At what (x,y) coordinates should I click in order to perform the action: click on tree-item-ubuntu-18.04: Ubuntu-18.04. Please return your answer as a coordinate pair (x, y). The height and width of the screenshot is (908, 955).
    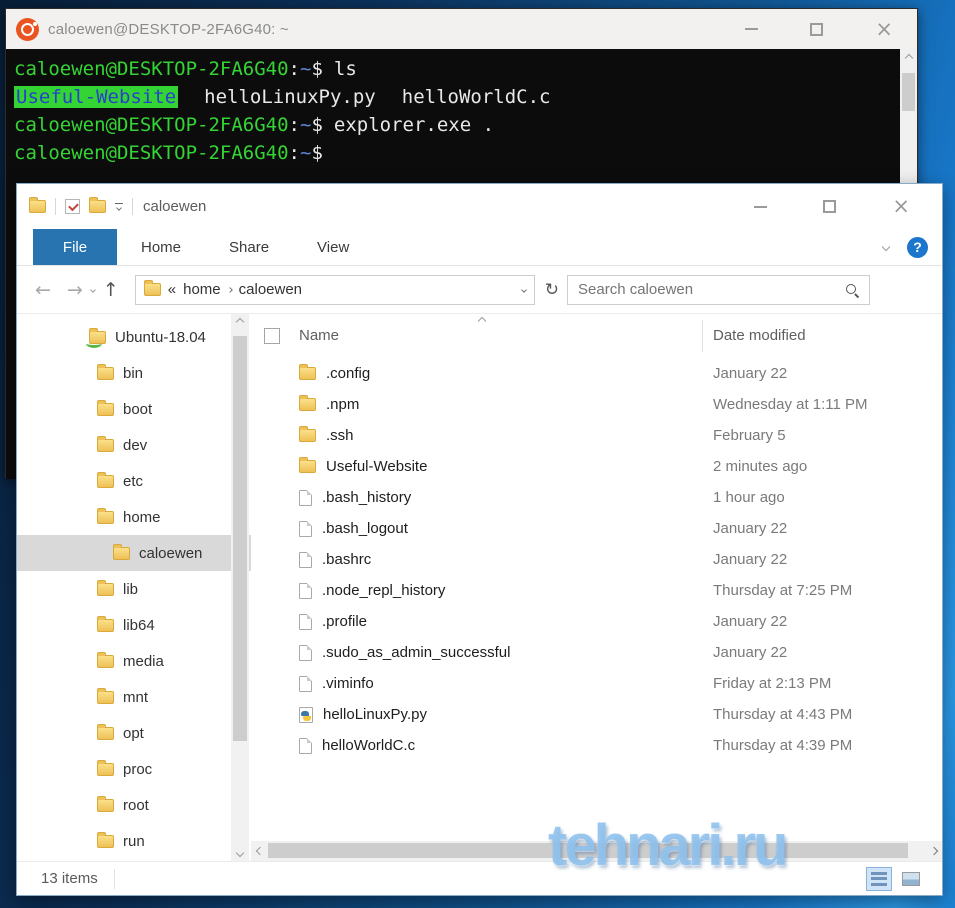
    Looking at the image, I should click on (134, 337).